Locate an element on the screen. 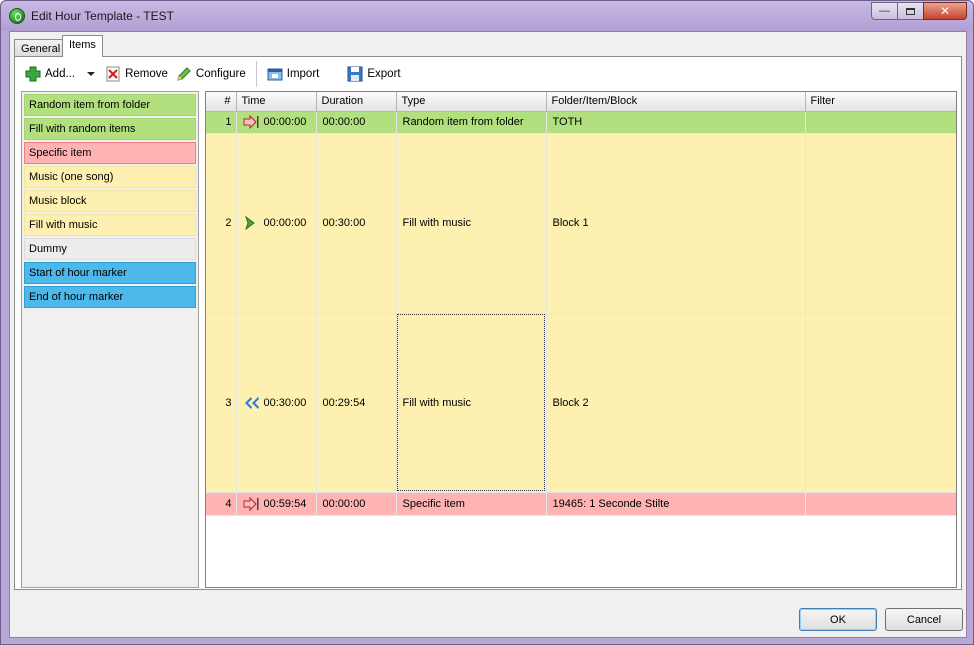 Image resolution: width=974 pixels, height=645 pixels. chevron-right-green-icon is located at coordinates (251, 223).